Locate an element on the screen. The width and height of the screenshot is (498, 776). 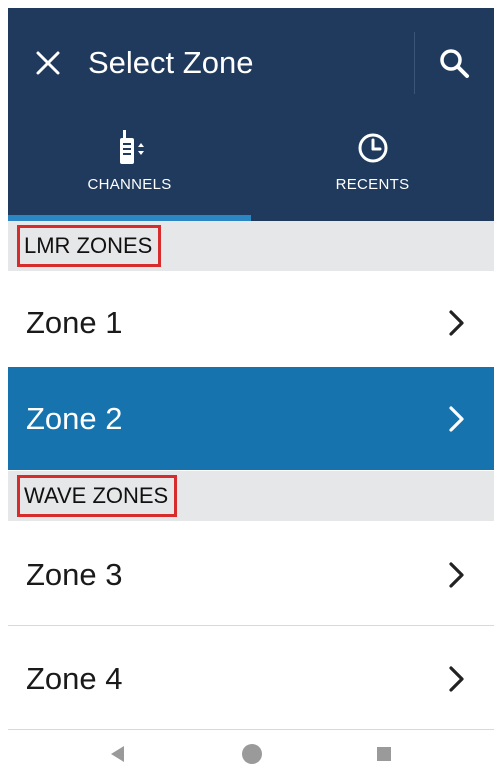
home-circle-icon is located at coordinates (252, 754).